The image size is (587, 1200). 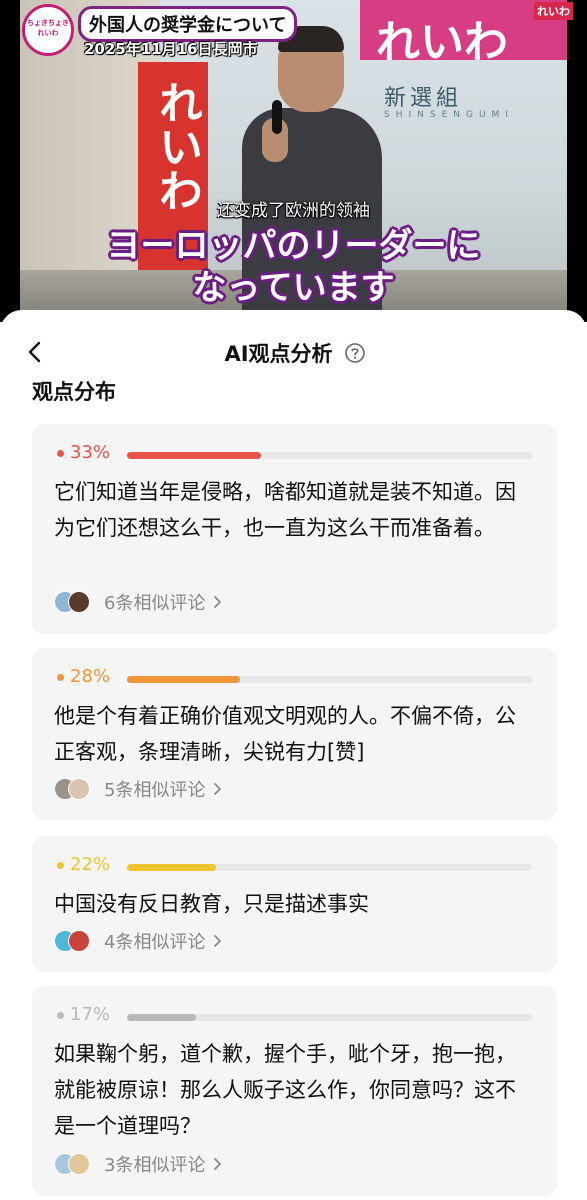 What do you see at coordinates (155, 790) in the screenshot?
I see `similar-comments-label: 5条相似评论` at bounding box center [155, 790].